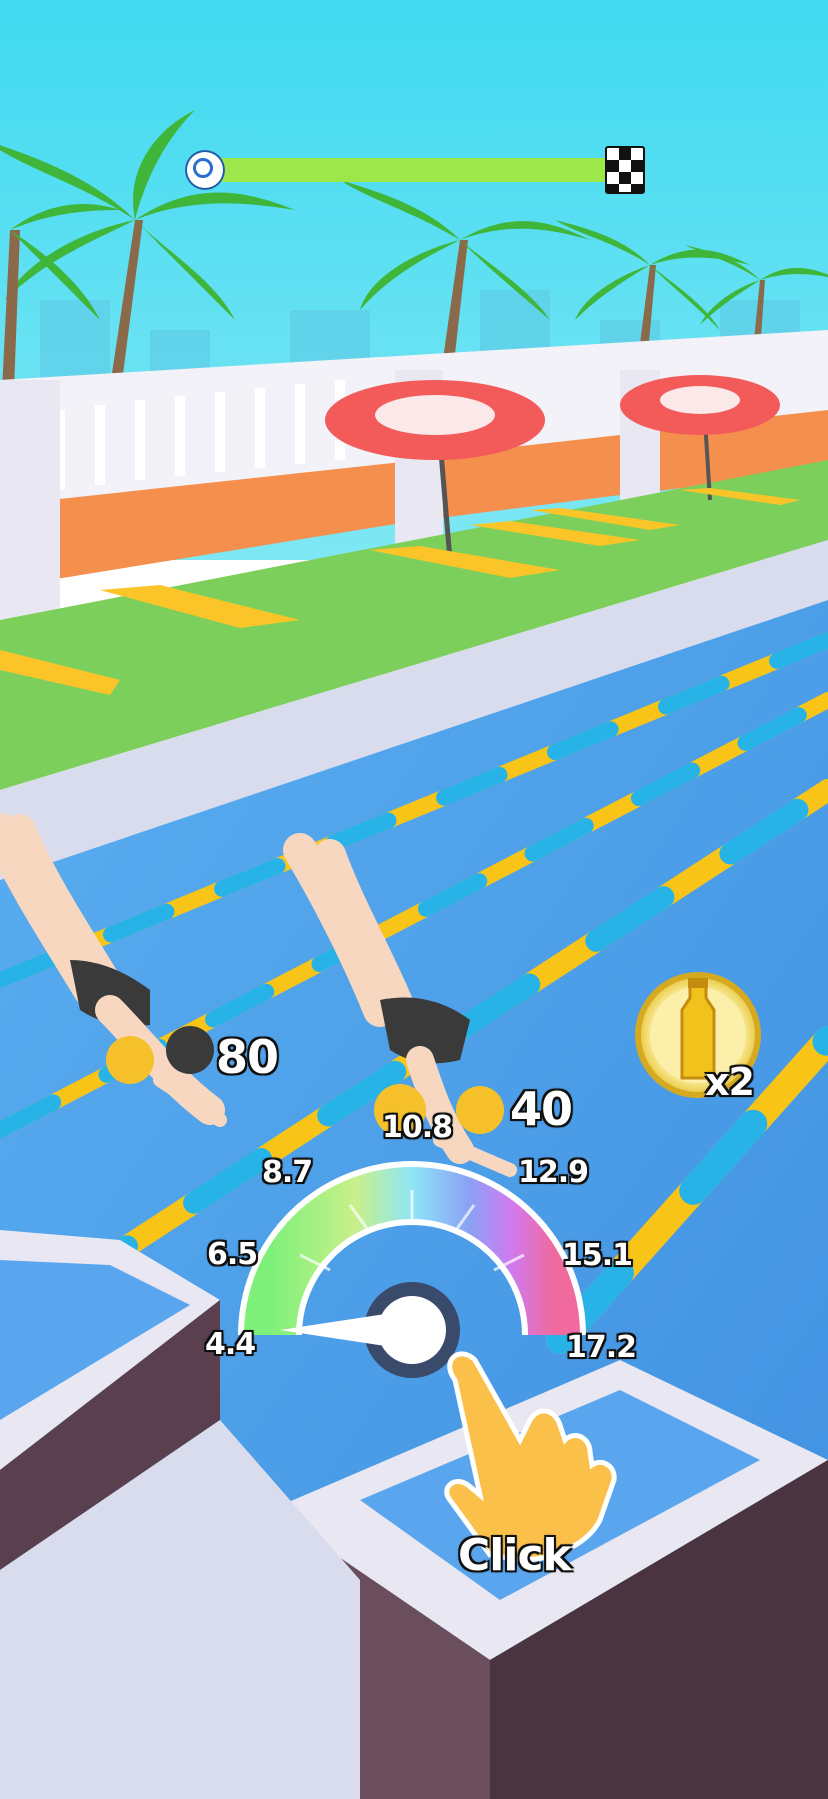 This screenshot has width=828, height=1799. Describe the element at coordinates (597, 1255) in the screenshot. I see `gauge-tick-label: 15.1` at that location.